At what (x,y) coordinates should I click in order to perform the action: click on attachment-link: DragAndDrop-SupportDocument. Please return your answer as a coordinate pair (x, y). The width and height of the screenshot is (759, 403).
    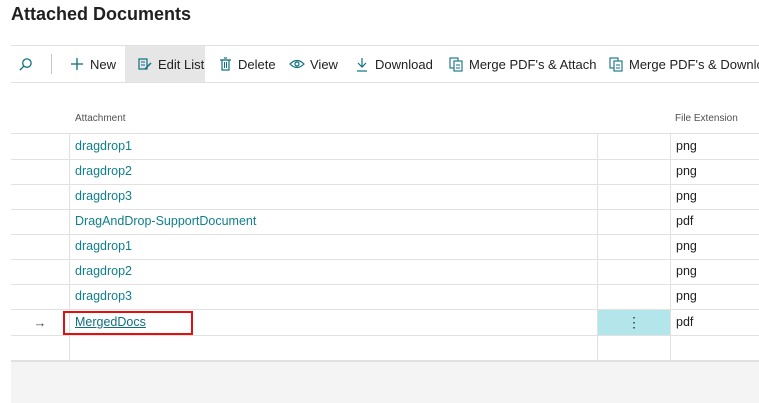
    Looking at the image, I should click on (165, 221).